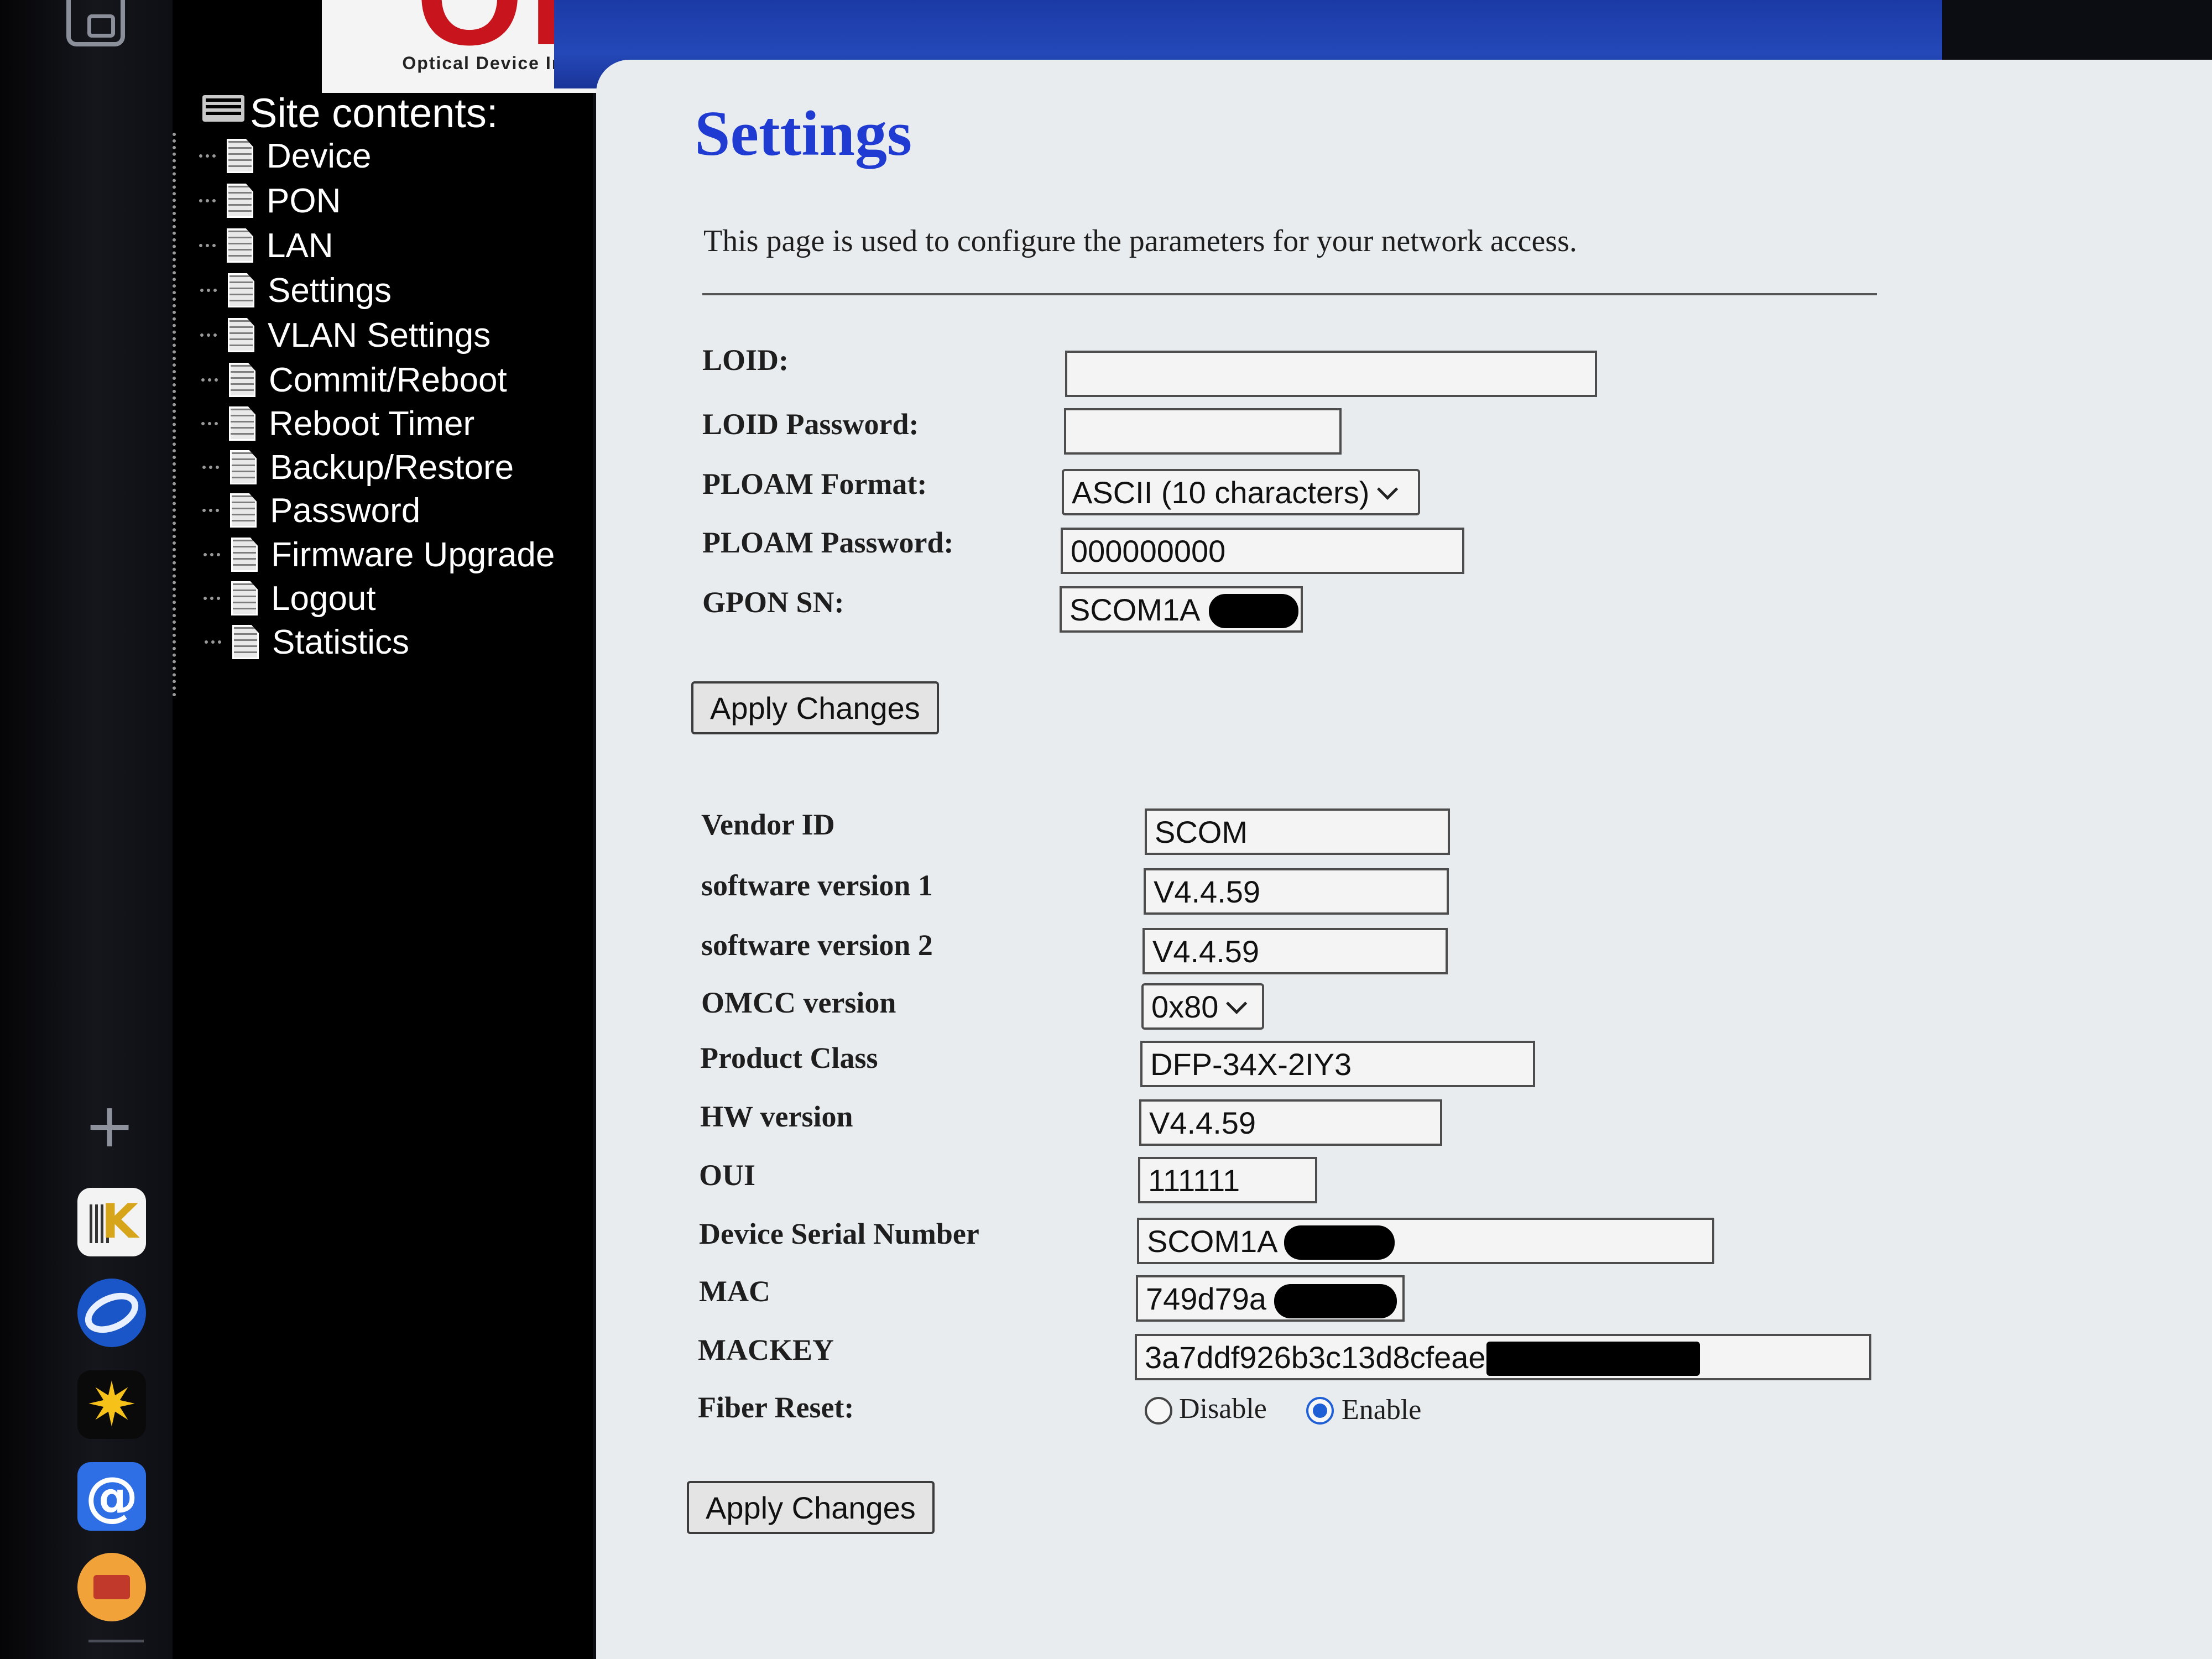  I want to click on oui-input, so click(1228, 1180).